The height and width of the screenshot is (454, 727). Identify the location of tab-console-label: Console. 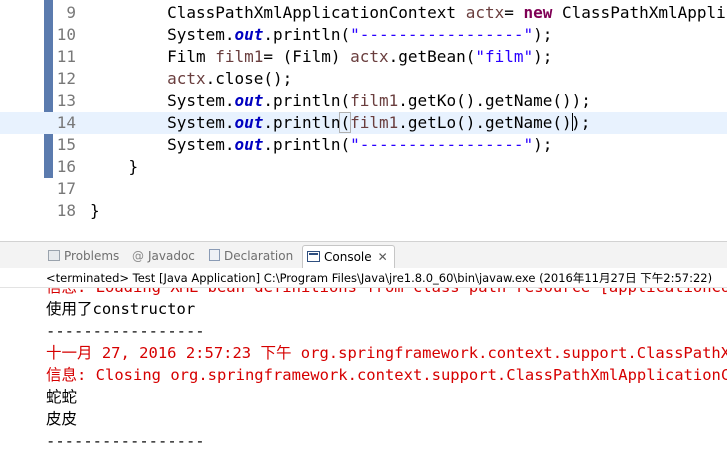
(348, 257).